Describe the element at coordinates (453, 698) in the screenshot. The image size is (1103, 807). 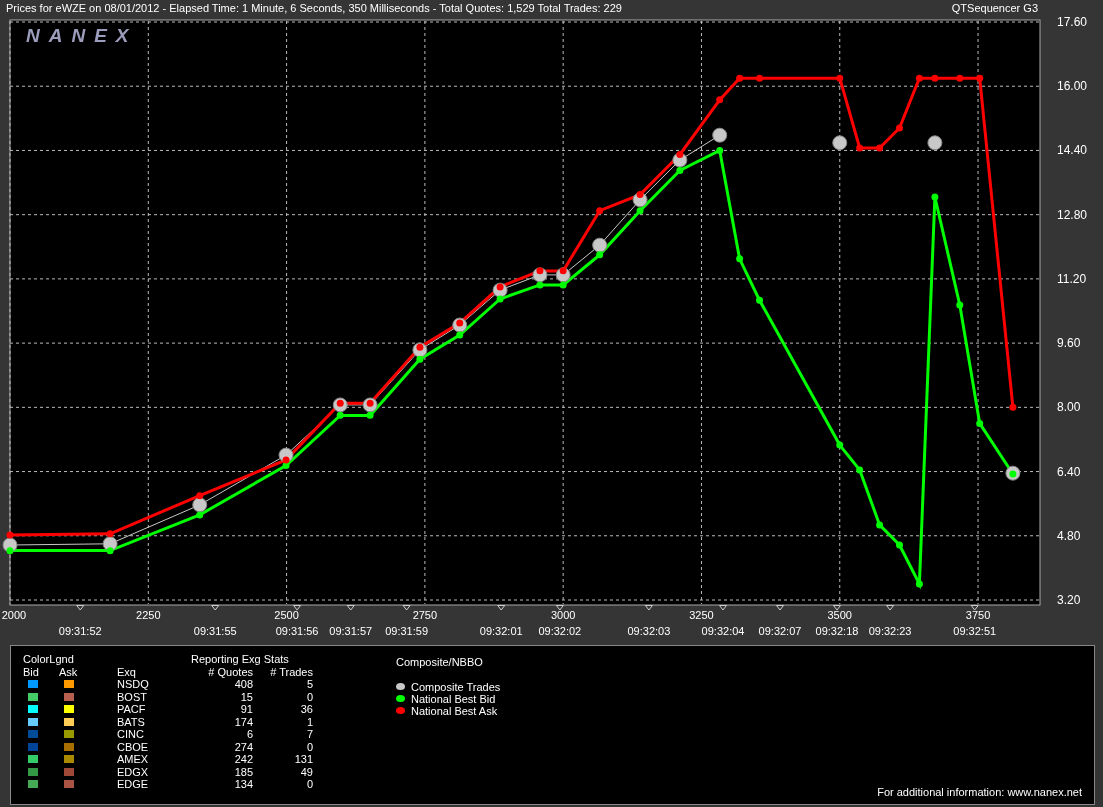
I see `legend-label: National Best Bid` at that location.